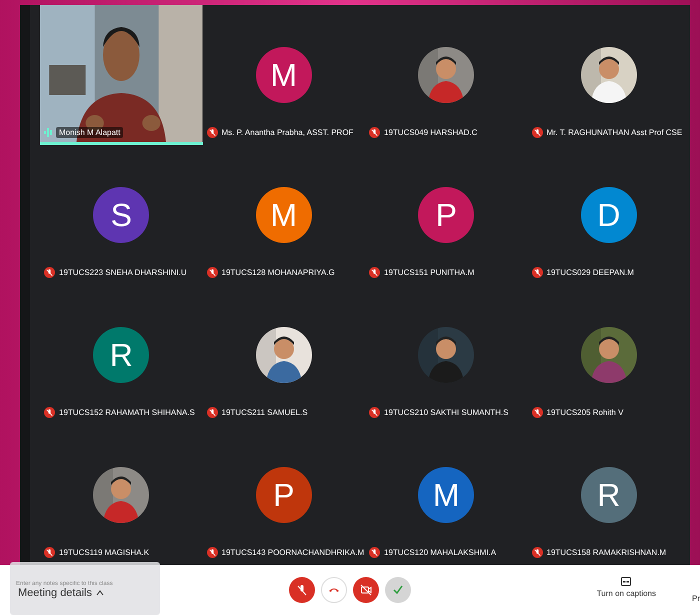  Describe the element at coordinates (585, 412) in the screenshot. I see `participant-name: 19TUCS205 Rohith V` at that location.